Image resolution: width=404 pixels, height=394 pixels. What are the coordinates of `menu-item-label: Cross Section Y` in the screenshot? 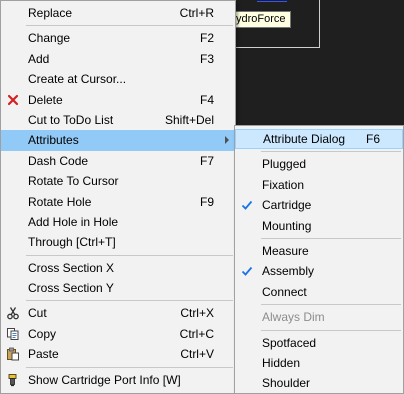 It's located at (71, 288).